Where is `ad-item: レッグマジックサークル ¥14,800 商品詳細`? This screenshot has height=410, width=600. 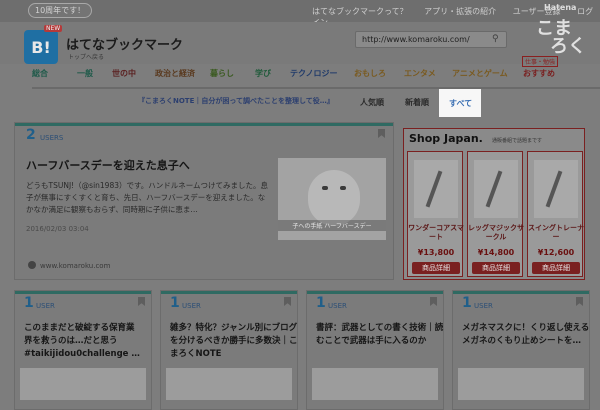 ad-item: レッグマジックサークル ¥14,800 商品詳細 is located at coordinates (495, 214).